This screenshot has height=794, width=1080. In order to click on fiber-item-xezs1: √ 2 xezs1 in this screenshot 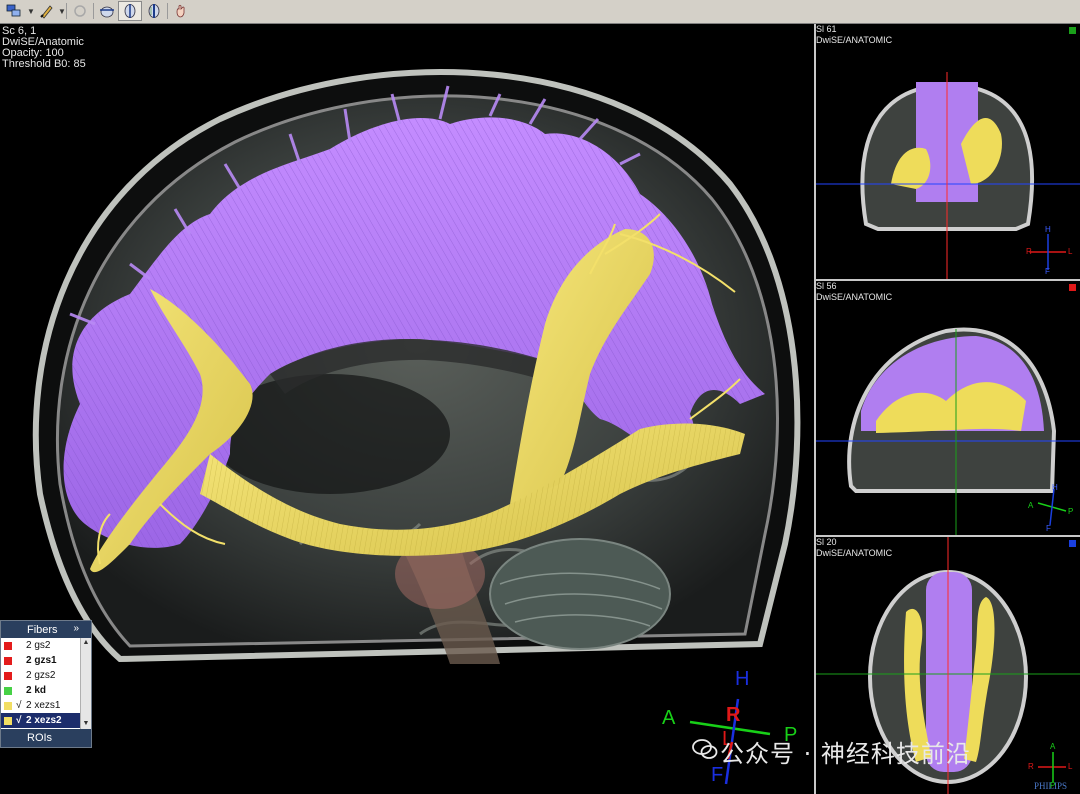, I will do `click(46, 705)`.